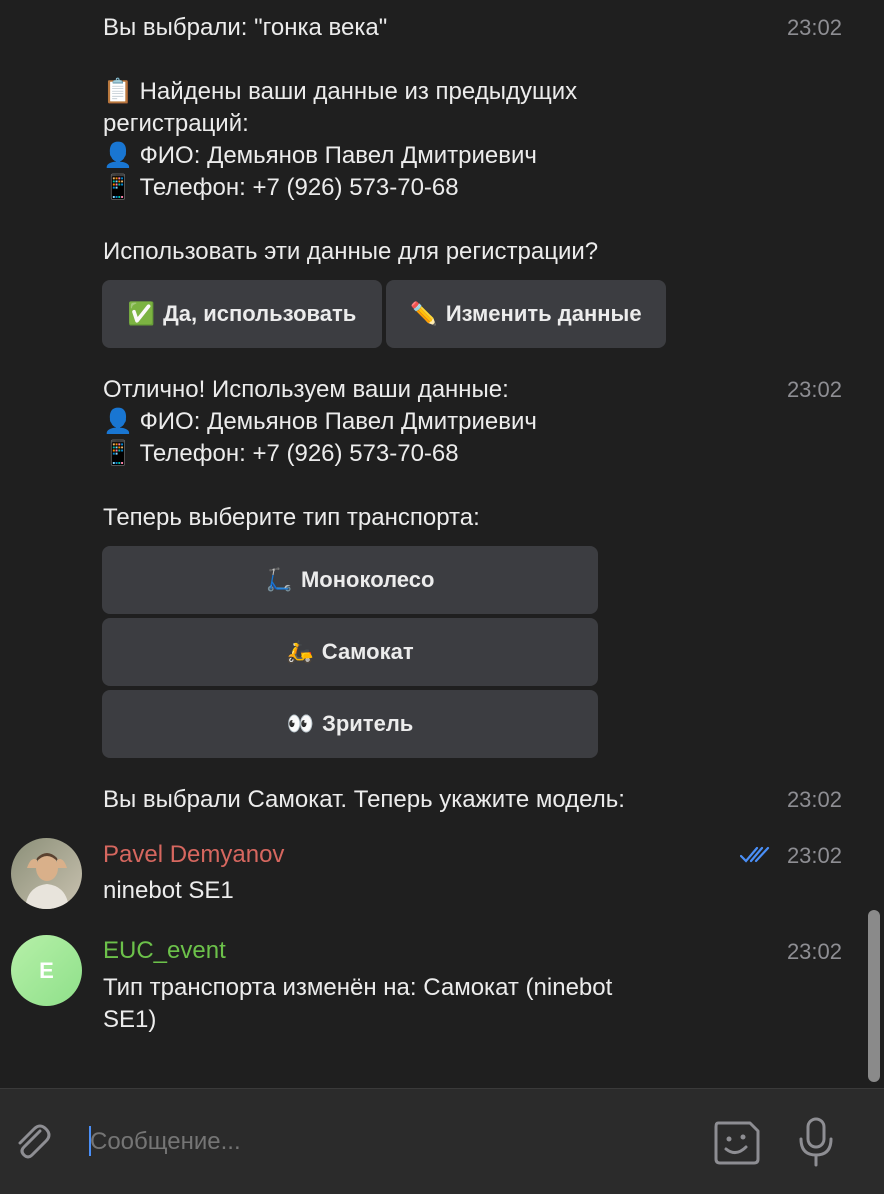 This screenshot has width=884, height=1194. I want to click on transport-option-scooter-button: 🛵 Самокат, so click(350, 652).